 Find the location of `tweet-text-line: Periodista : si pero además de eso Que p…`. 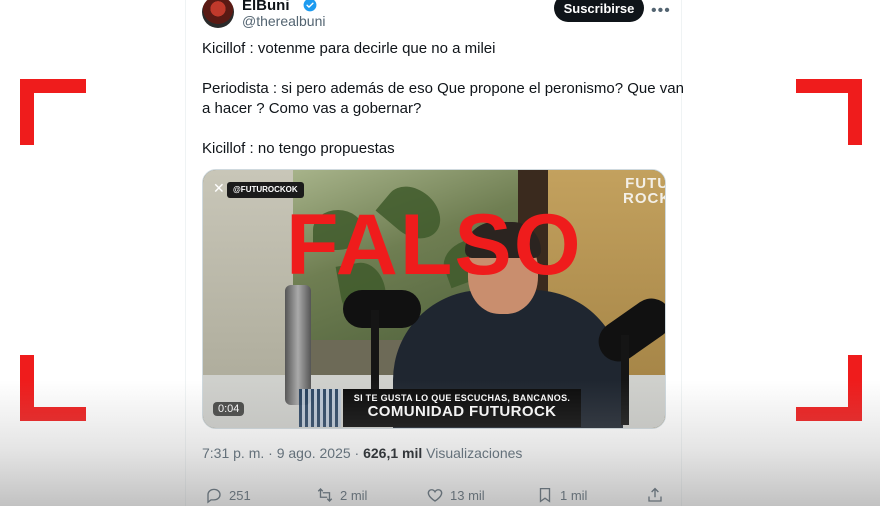

tweet-text-line: Periodista : si pero además de eso Que p… is located at coordinates (443, 88).